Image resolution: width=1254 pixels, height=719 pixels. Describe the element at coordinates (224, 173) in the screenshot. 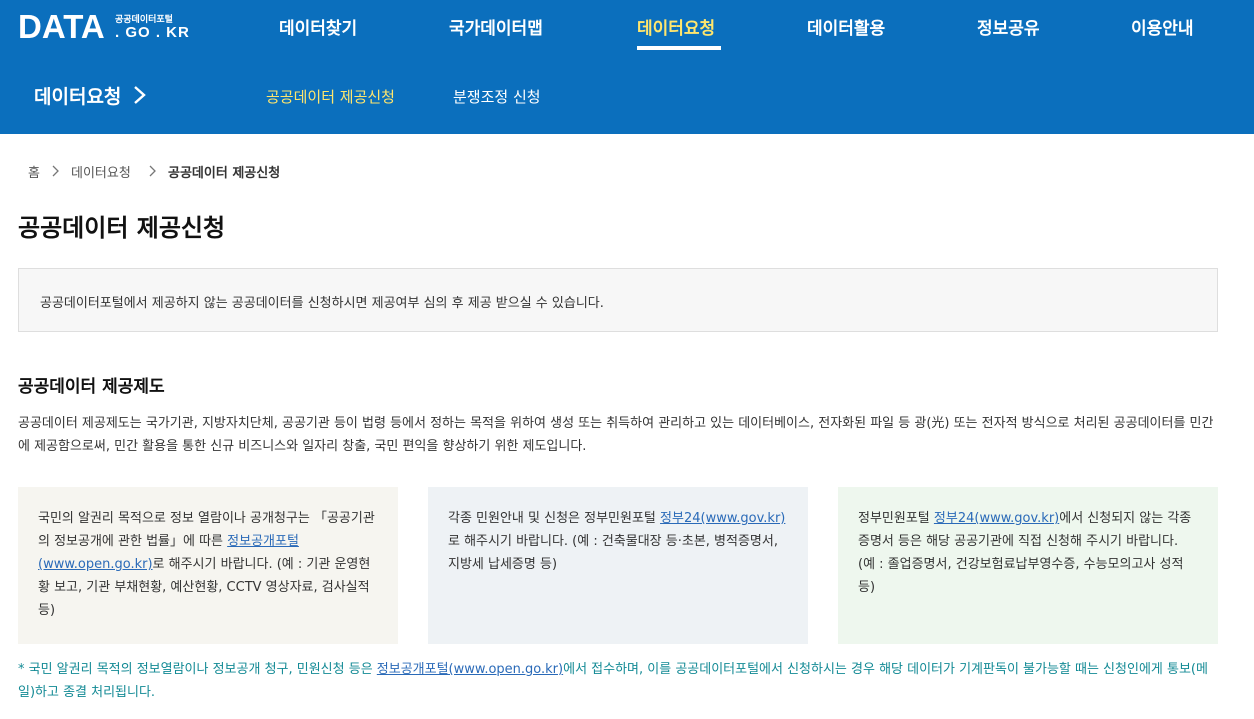

I see `breadcrumb-item-current: 공공데이터 제공신청` at that location.